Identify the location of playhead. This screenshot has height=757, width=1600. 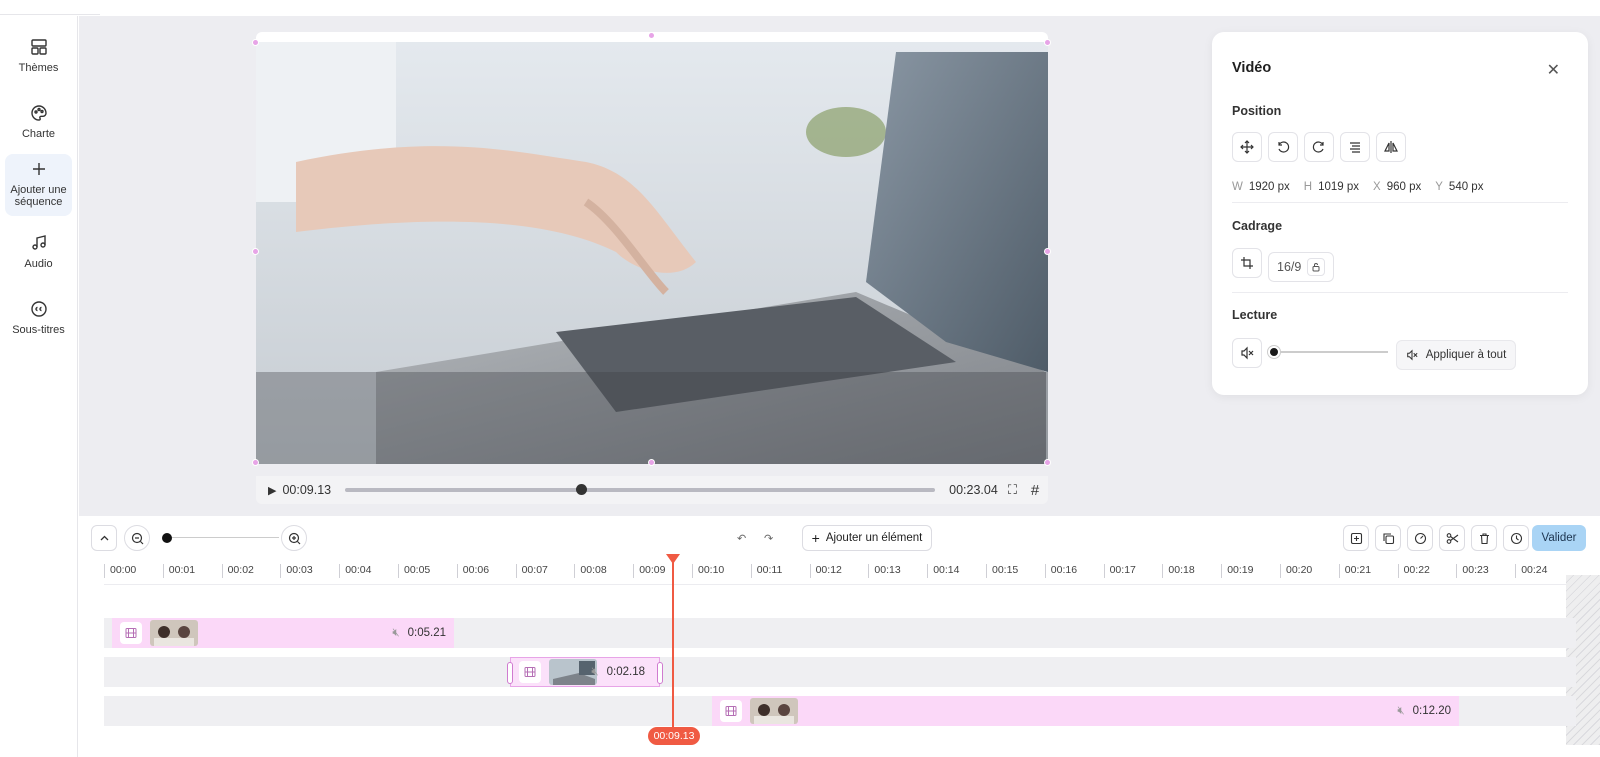
(673, 650).